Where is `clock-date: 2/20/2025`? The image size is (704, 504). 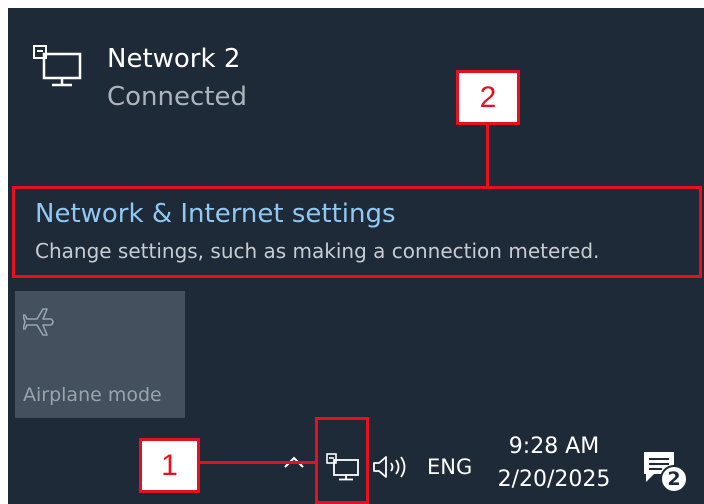
clock-date: 2/20/2025 is located at coordinates (554, 479).